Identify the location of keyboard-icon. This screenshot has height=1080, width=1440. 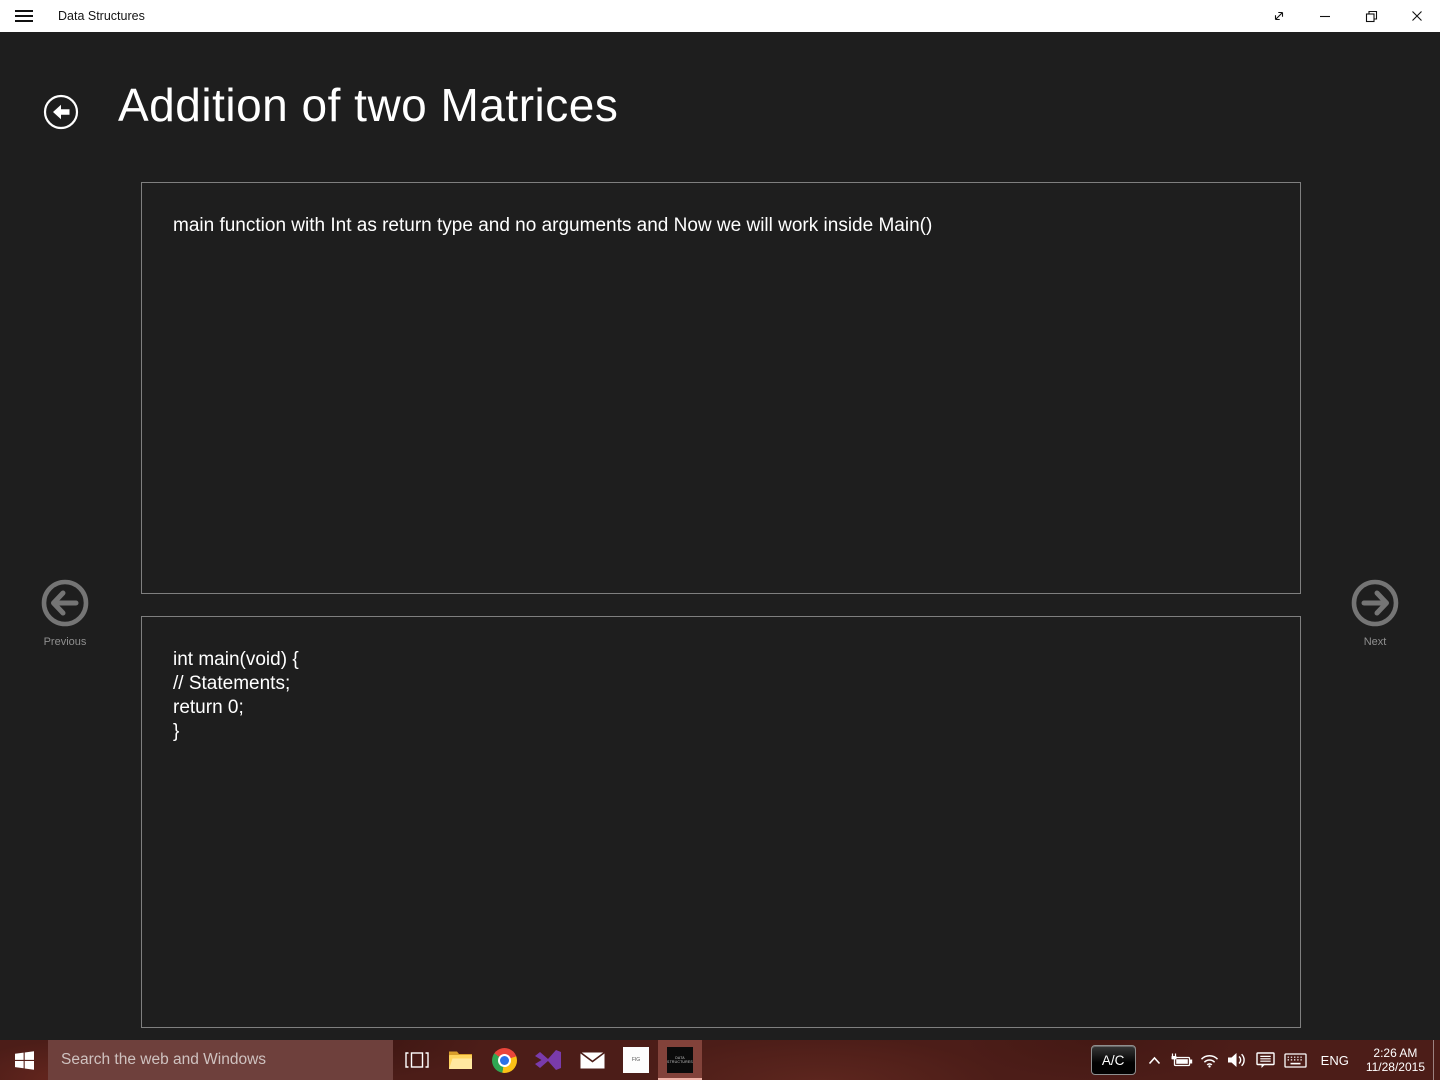
(1295, 1060).